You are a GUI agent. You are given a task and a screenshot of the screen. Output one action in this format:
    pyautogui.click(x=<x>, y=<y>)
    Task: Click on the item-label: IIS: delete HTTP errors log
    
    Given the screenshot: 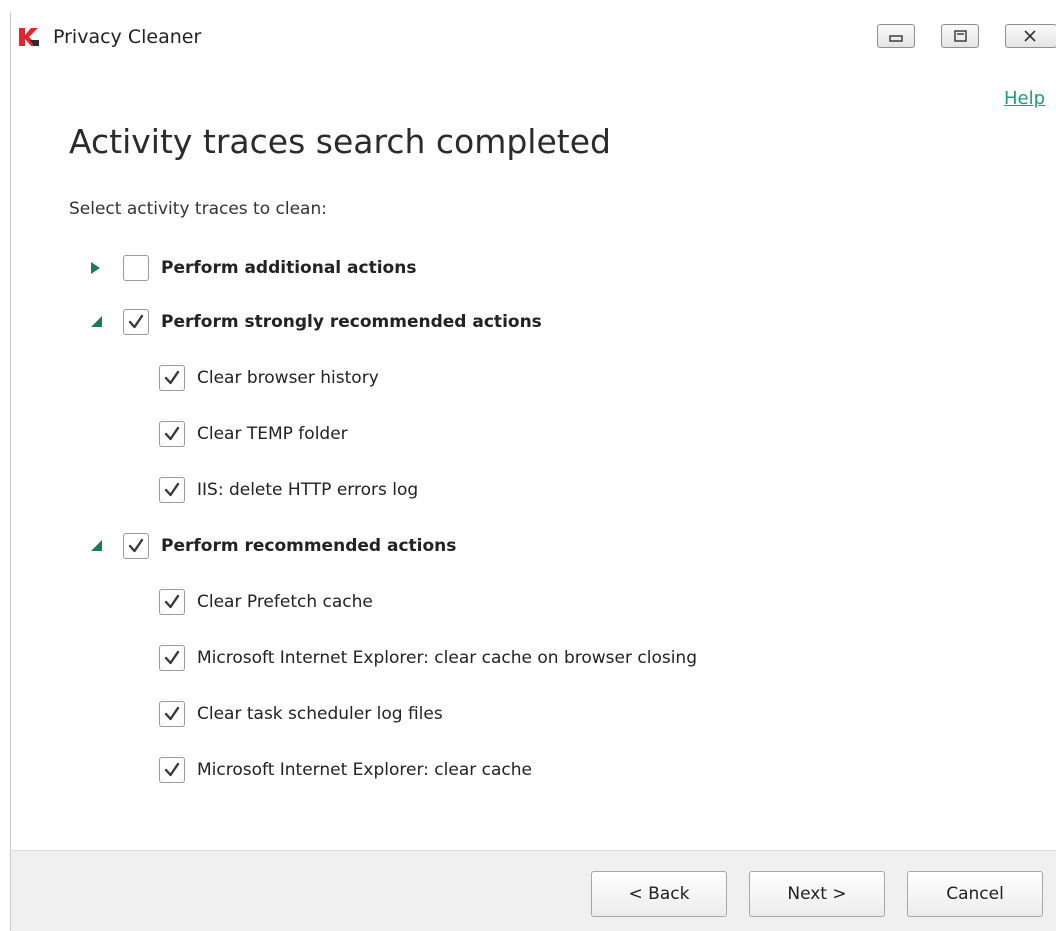 What is the action you would take?
    pyautogui.click(x=308, y=490)
    